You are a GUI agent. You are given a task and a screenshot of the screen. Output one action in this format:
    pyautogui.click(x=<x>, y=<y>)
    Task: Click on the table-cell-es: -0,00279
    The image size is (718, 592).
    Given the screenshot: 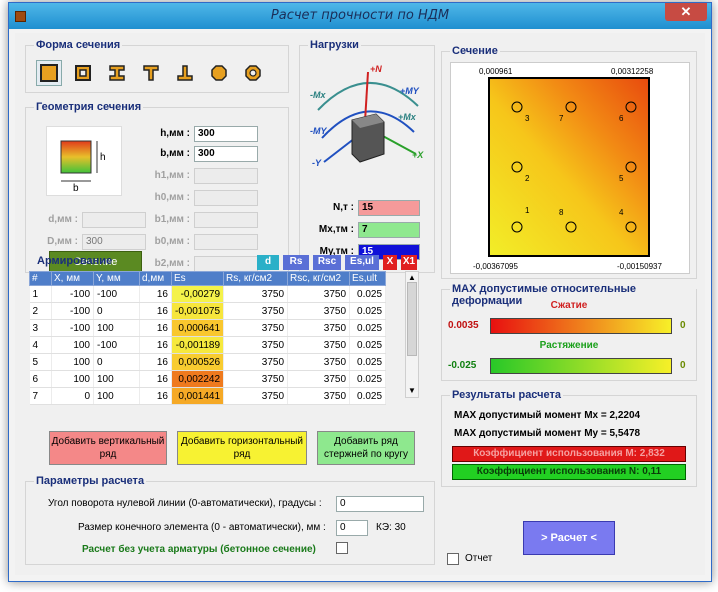 What is the action you would take?
    pyautogui.click(x=198, y=294)
    